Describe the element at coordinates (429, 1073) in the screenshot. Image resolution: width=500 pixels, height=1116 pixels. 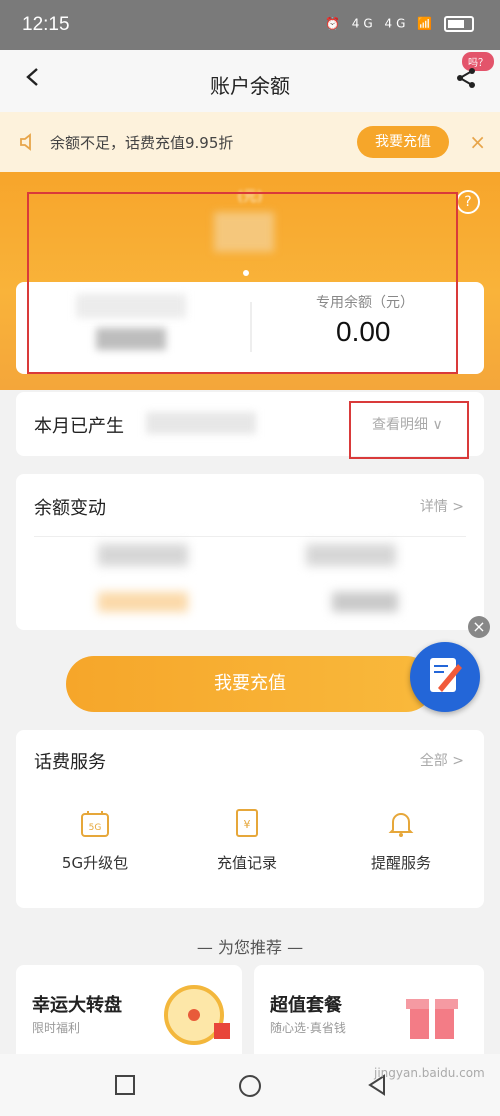
I see `watermark-text: jingyan.baidu.com` at that location.